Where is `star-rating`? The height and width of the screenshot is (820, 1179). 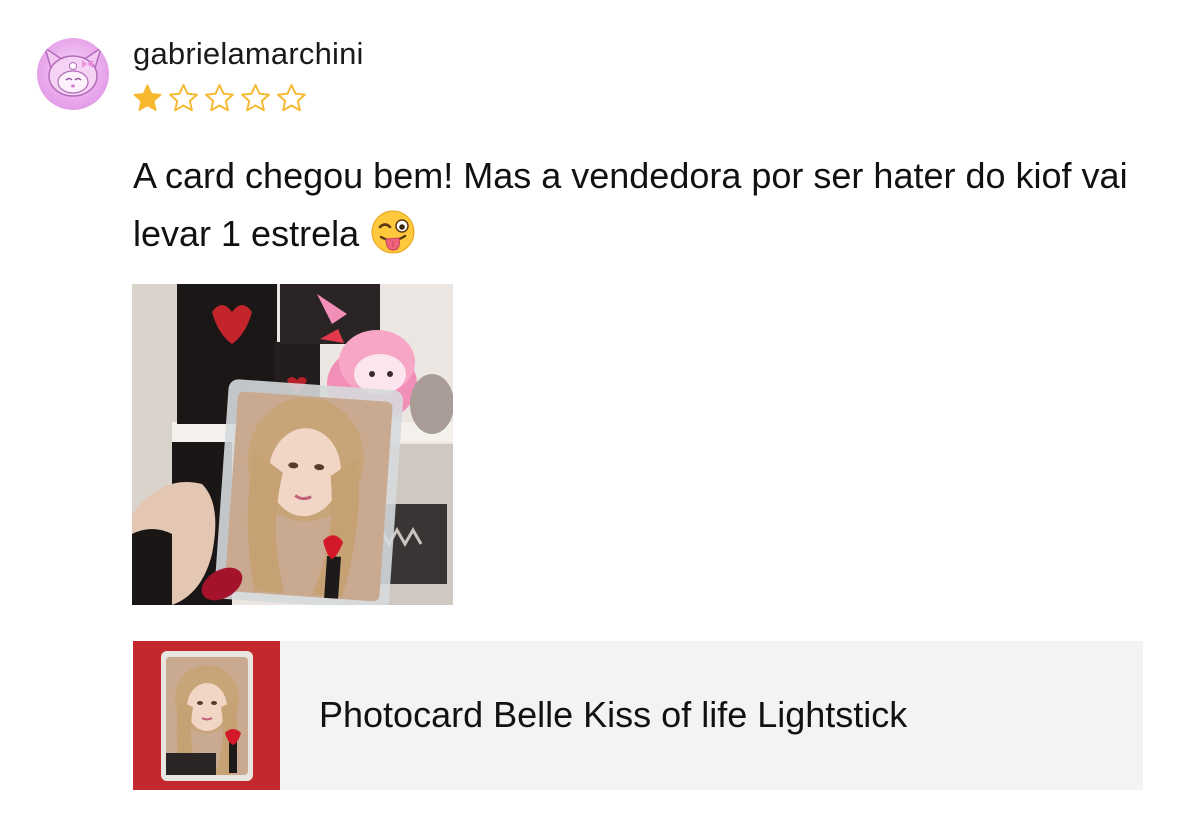 star-rating is located at coordinates (219, 100).